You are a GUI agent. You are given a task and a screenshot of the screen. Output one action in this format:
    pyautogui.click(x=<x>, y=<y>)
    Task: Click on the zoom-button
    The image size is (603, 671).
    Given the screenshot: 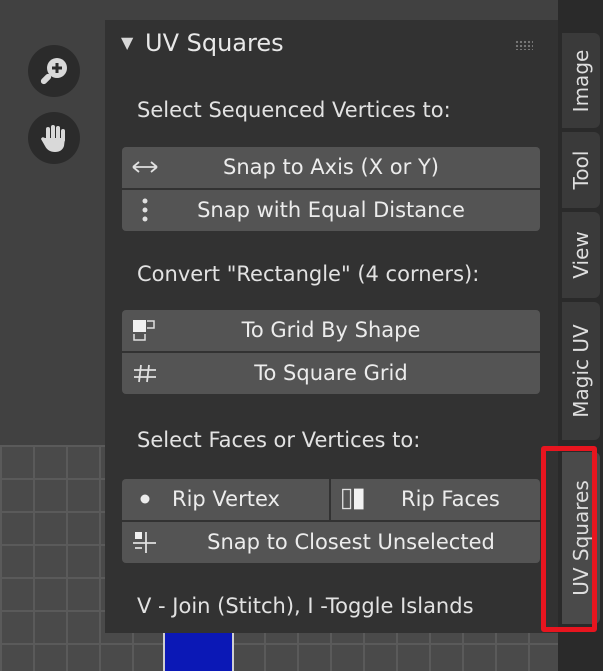 What is the action you would take?
    pyautogui.click(x=54, y=71)
    